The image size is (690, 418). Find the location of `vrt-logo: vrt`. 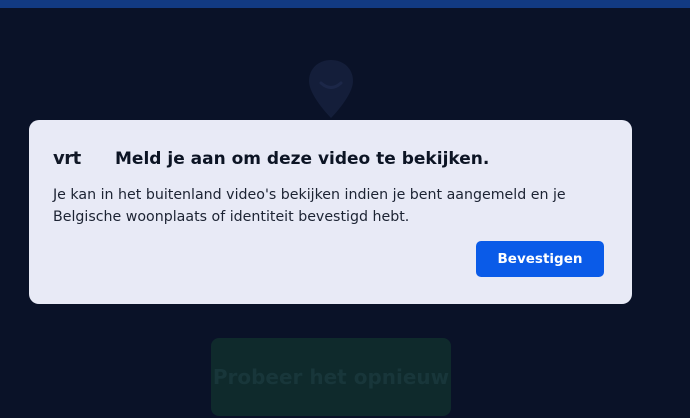

vrt-logo: vrt is located at coordinates (67, 158).